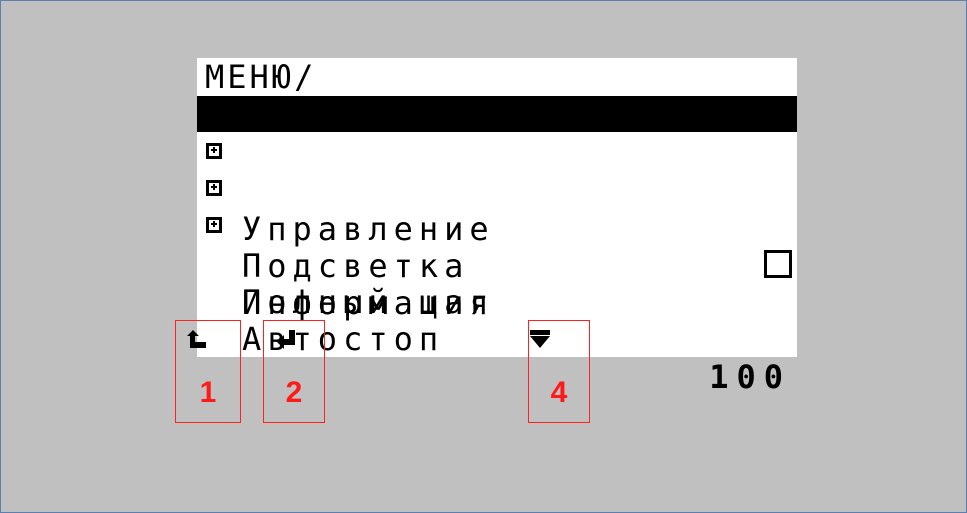  Describe the element at coordinates (497, 132) in the screenshot. I see `menu-item-english: English` at that location.